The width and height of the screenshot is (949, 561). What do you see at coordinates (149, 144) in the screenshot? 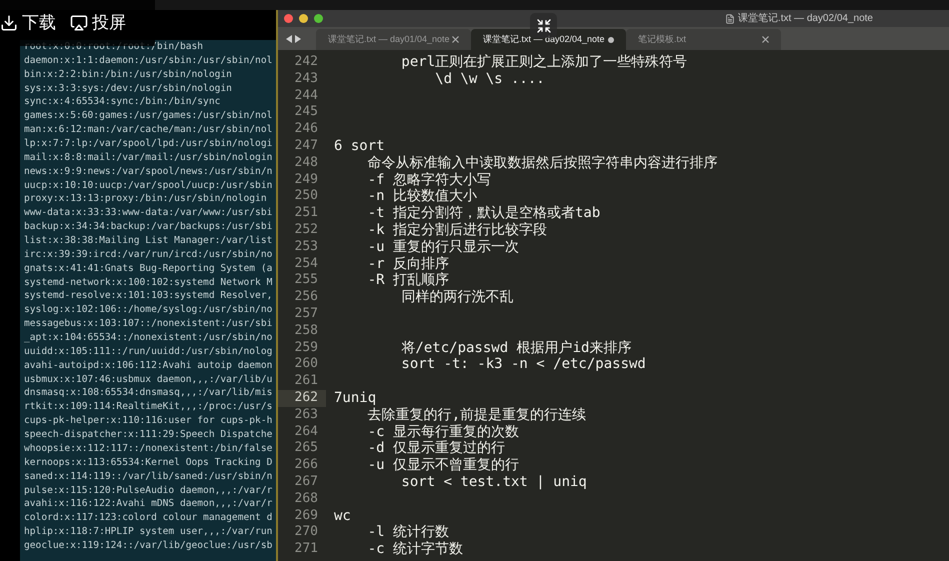
I see `terminal-line: lp:x:7:7:lp:/var/spool/lpd:/usr/sbin/nologi` at bounding box center [149, 144].